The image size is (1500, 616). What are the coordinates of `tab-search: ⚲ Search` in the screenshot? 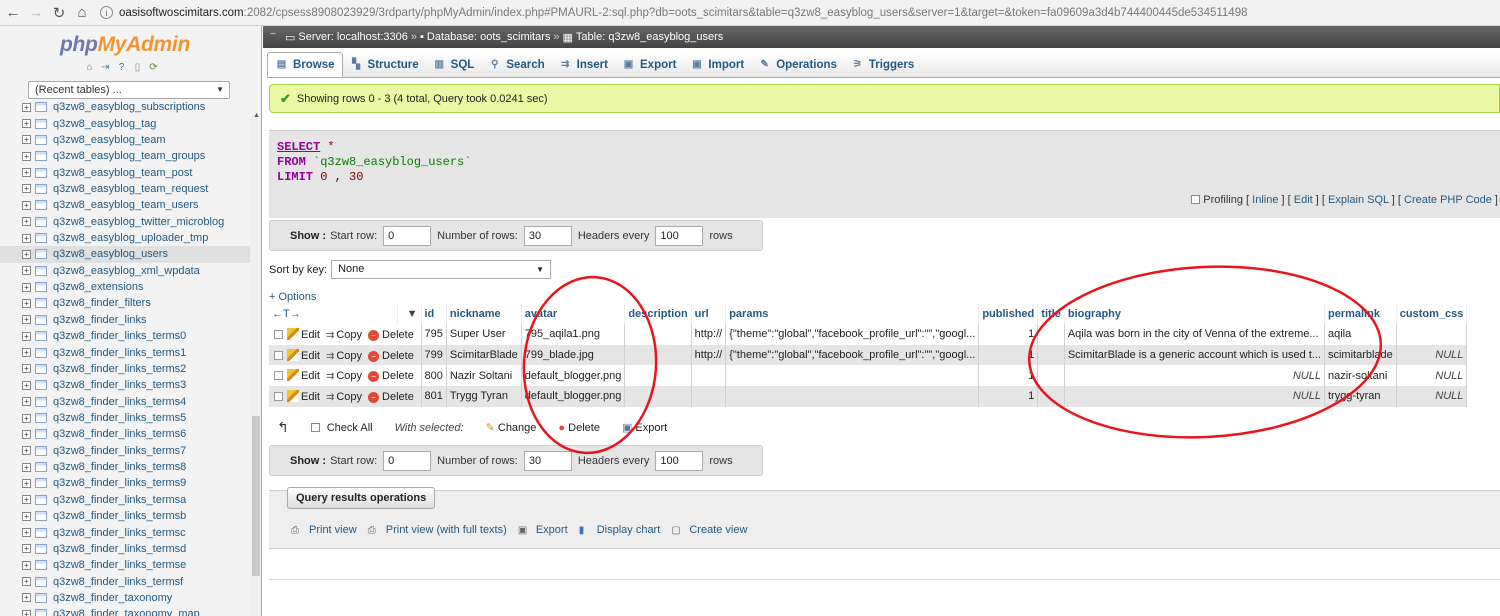 It's located at (516, 64).